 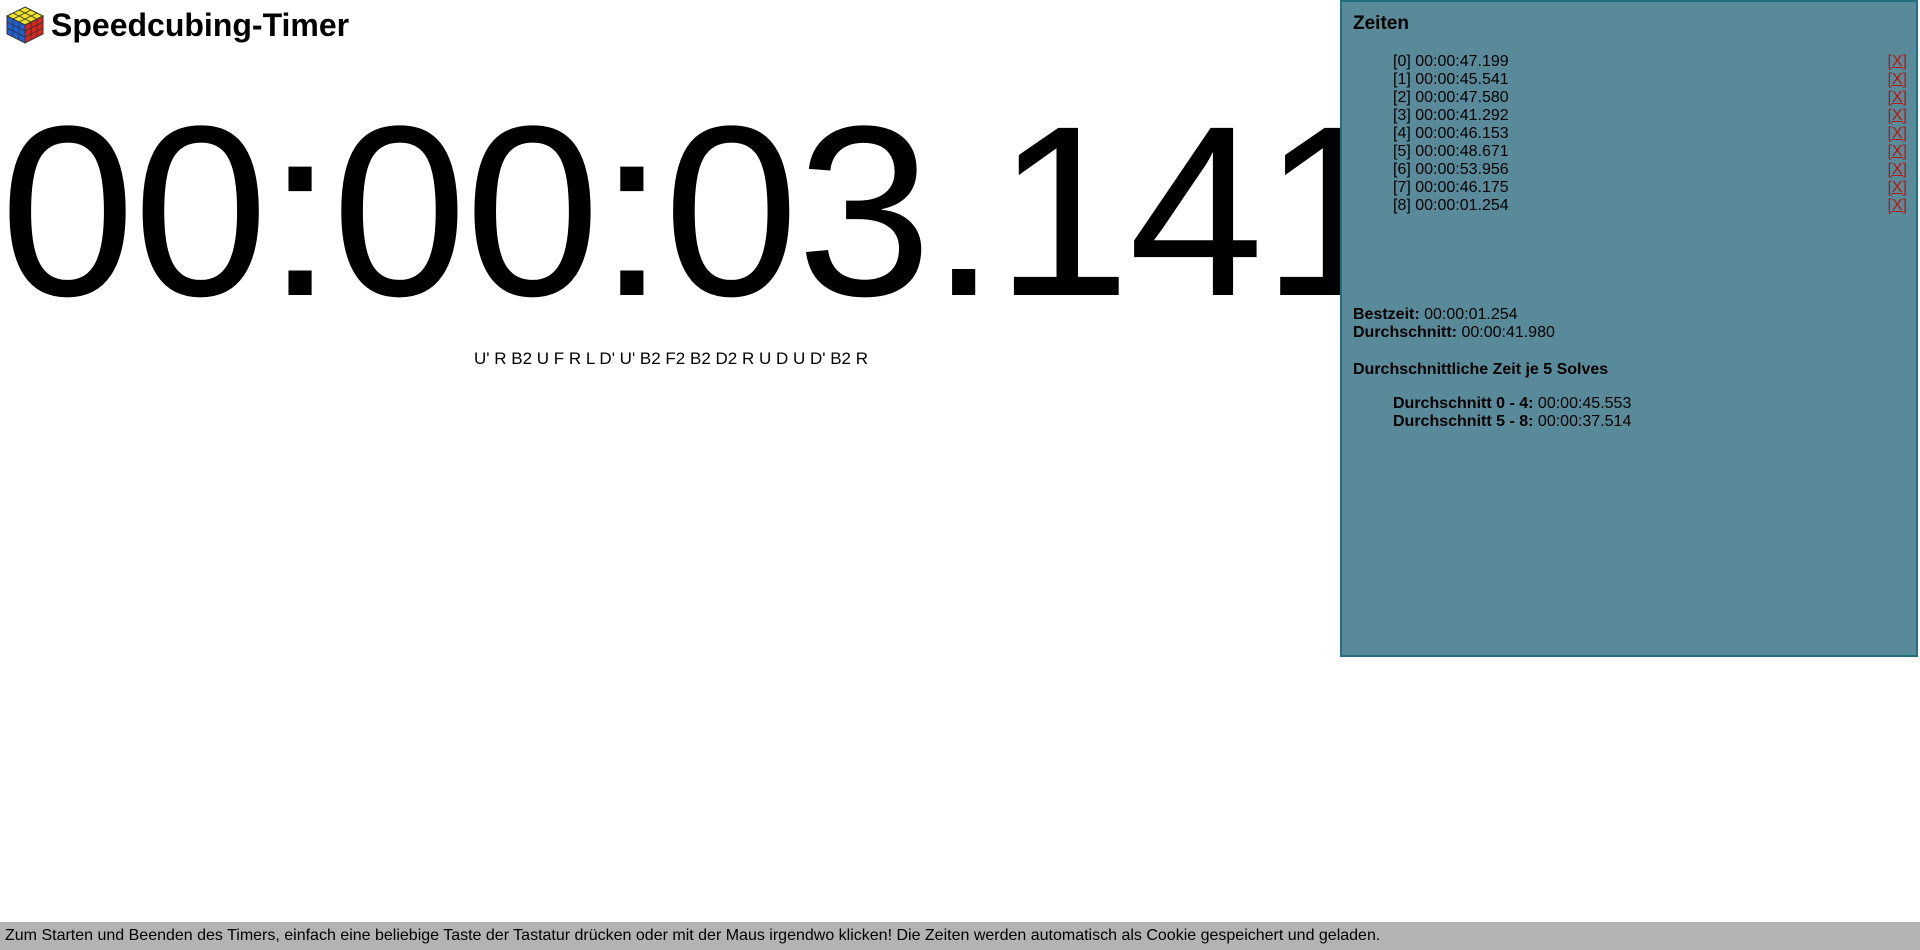 I want to click on per5-average-value: 00:00:45.553, so click(x=1584, y=403).